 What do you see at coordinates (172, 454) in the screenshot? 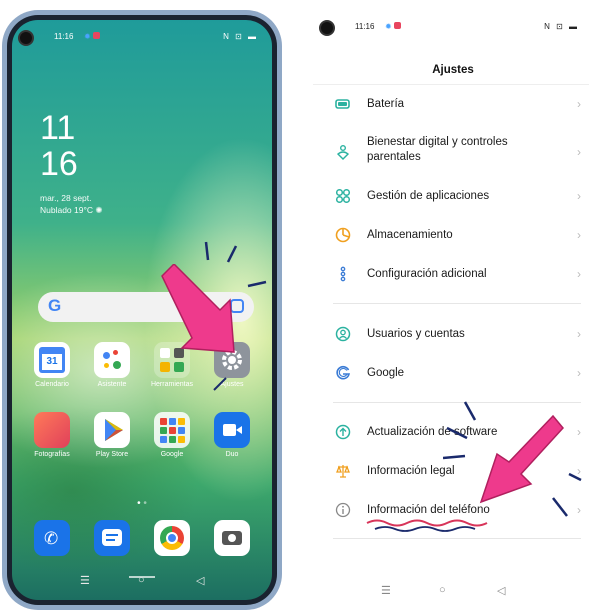
I see `app-label: Google` at bounding box center [172, 454].